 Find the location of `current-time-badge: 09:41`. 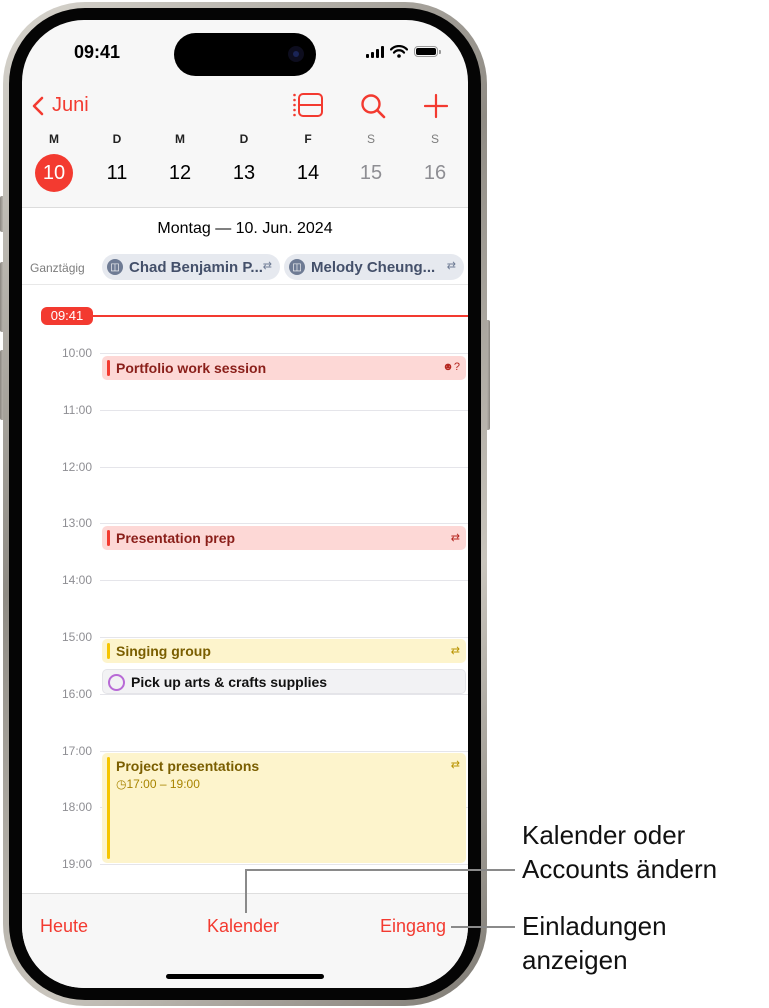

current-time-badge: 09:41 is located at coordinates (67, 316).